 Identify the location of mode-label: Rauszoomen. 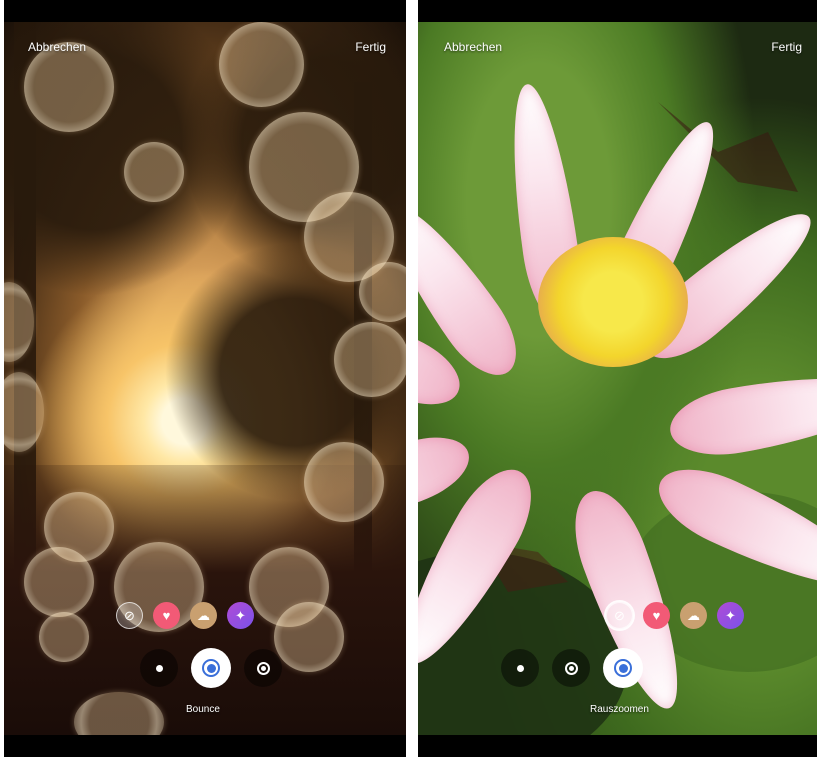
(619, 709).